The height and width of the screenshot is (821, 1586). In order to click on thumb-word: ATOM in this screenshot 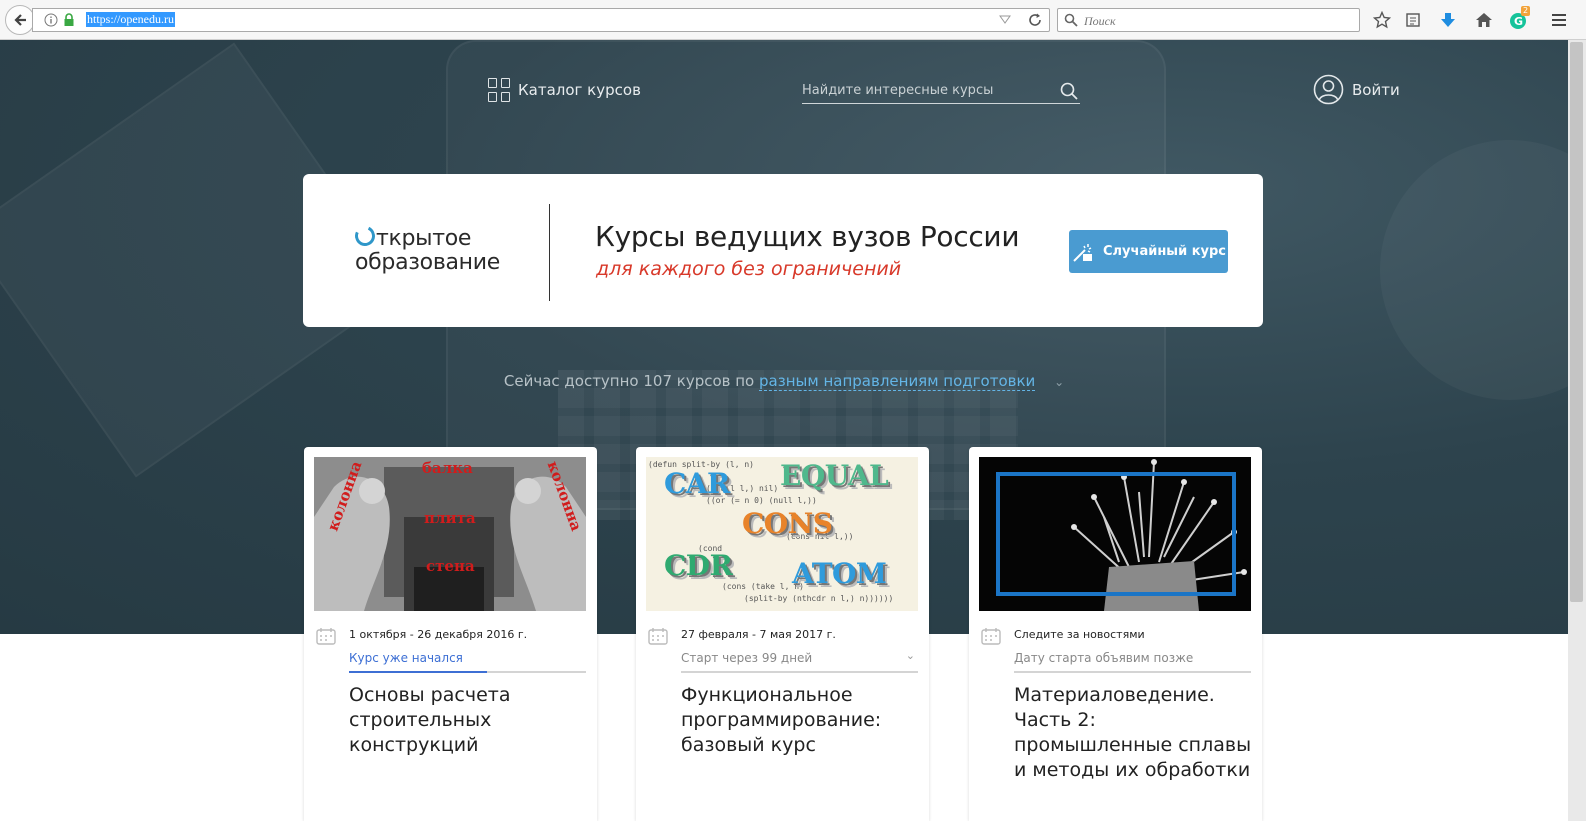, I will do `click(839, 573)`.